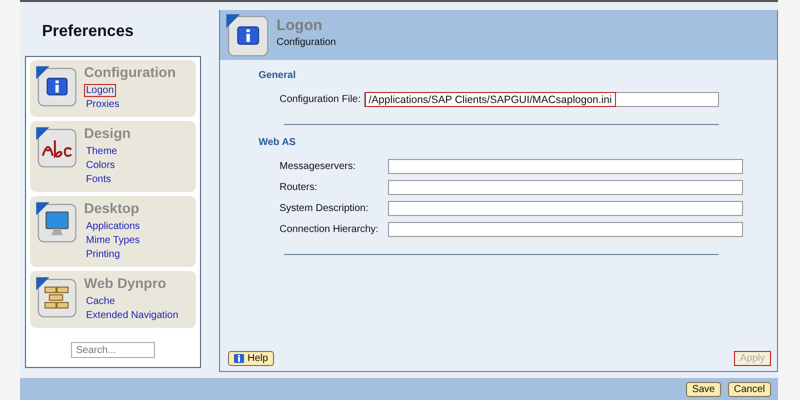 The image size is (800, 400). Describe the element at coordinates (56, 222) in the screenshot. I see `monitor-icon` at that location.